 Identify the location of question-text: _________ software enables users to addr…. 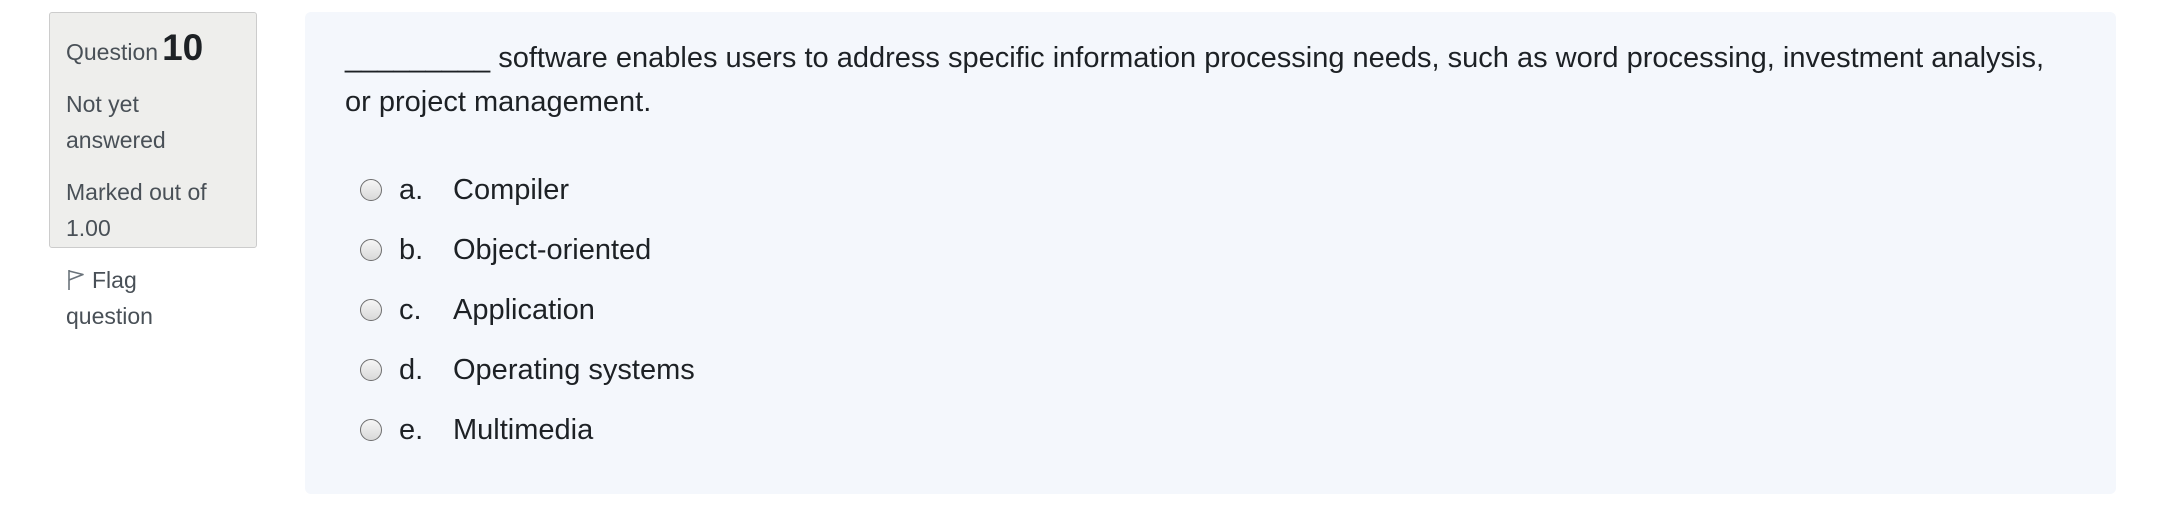
(1195, 80).